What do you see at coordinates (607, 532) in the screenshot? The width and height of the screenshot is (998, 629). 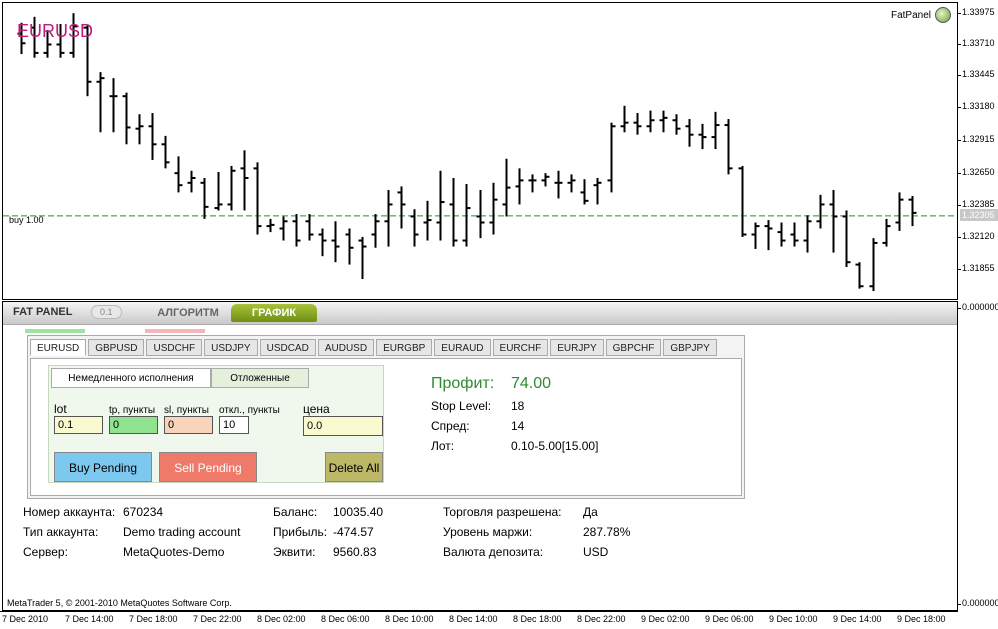 I see `margin-level-value: 287.78%` at bounding box center [607, 532].